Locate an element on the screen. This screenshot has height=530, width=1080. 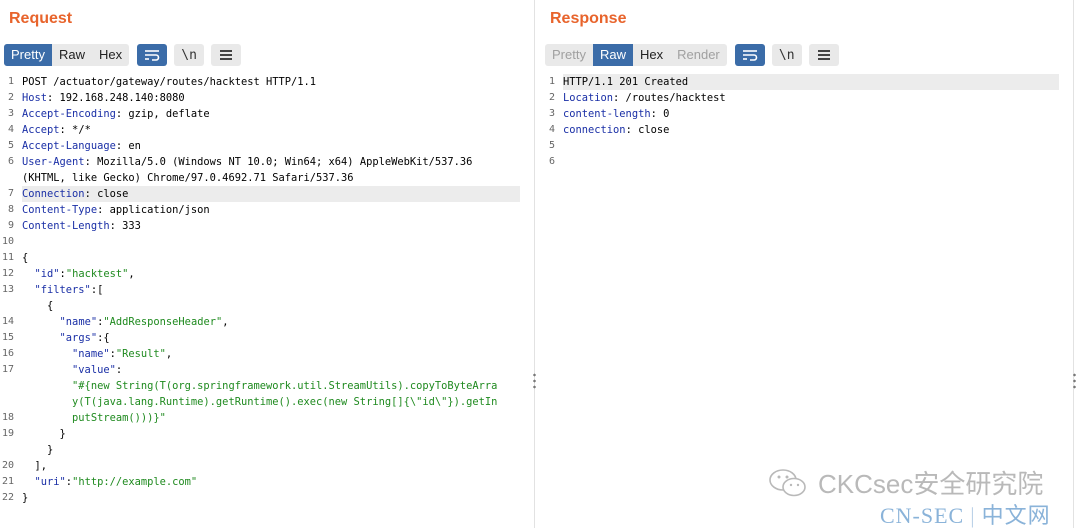
pane-resize-handle-right is located at coordinates (1074, 381).